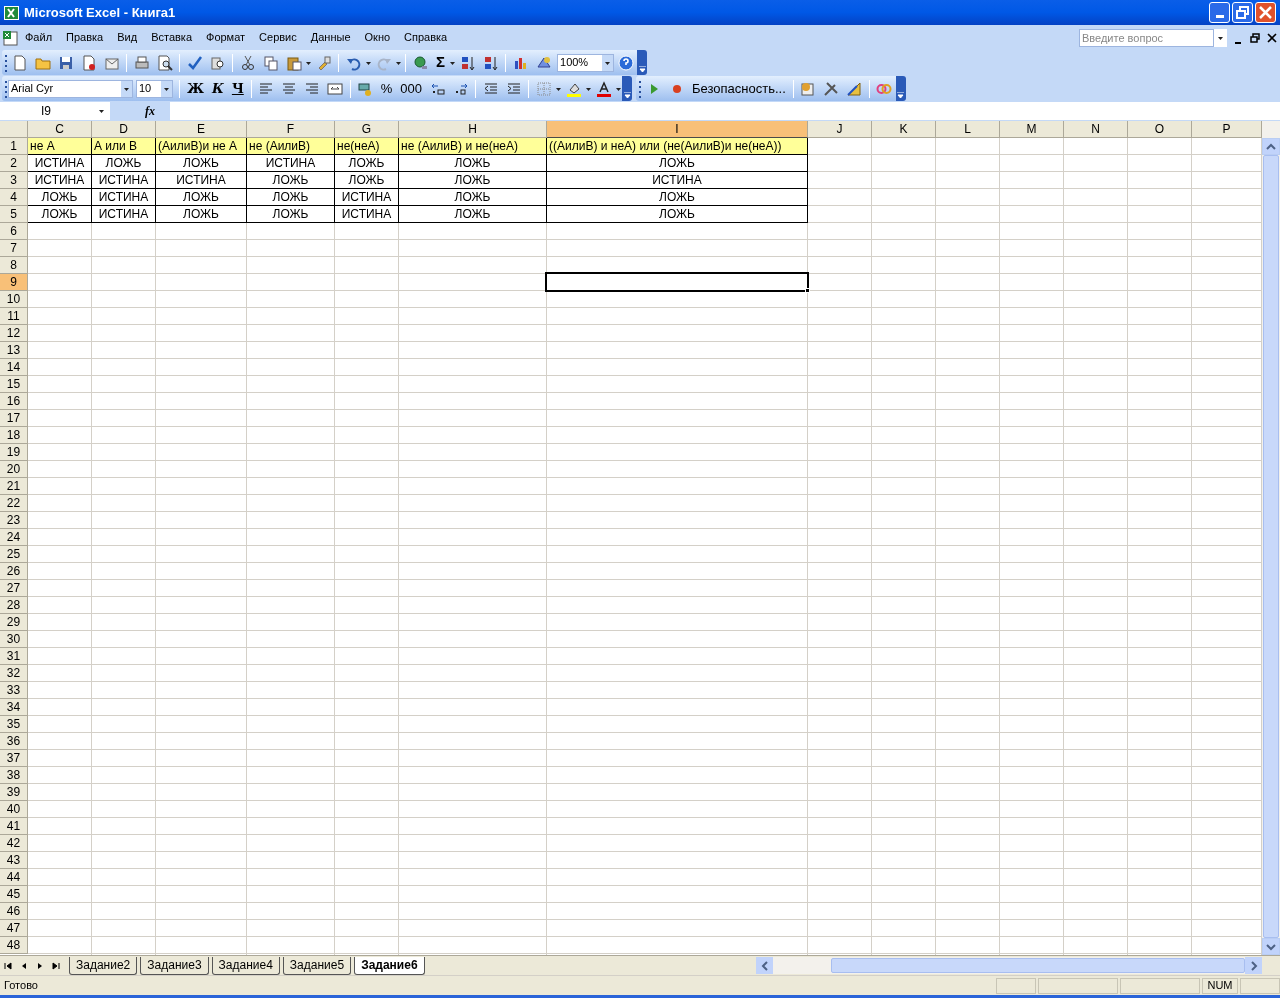 The height and width of the screenshot is (998, 1280). Describe the element at coordinates (289, 88) in the screenshot. I see `align-center-icon` at that location.